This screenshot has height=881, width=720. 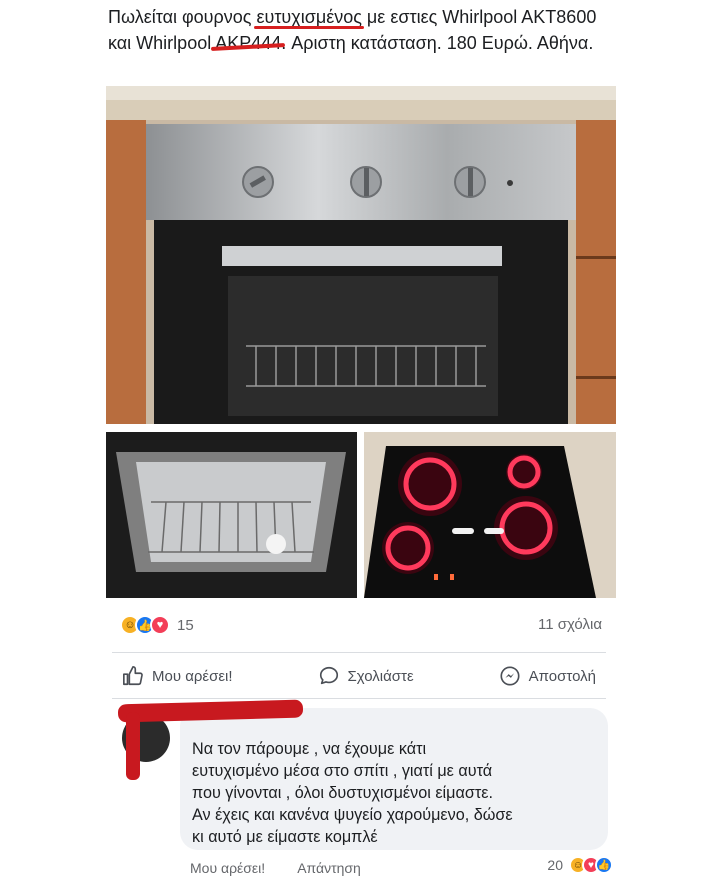 I want to click on thumbs-up-icon, so click(x=133, y=676).